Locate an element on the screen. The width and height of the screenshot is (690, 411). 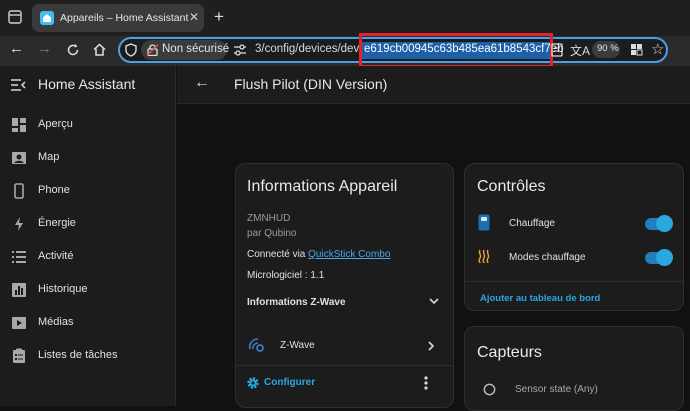
sensor-row: Sensor state (Any) is located at coordinates (574, 390).